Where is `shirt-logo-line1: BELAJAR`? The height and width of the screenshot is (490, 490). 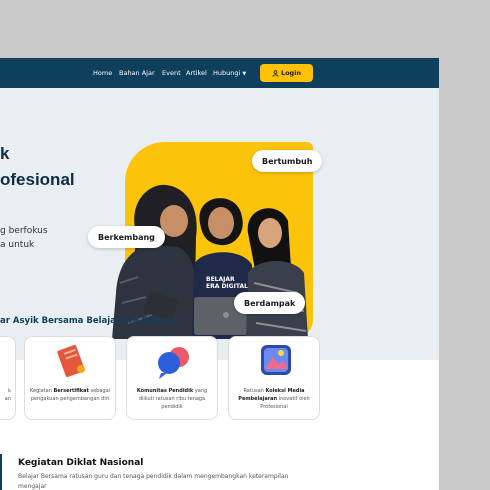
shirt-logo-line1: BELAJAR is located at coordinates (220, 279).